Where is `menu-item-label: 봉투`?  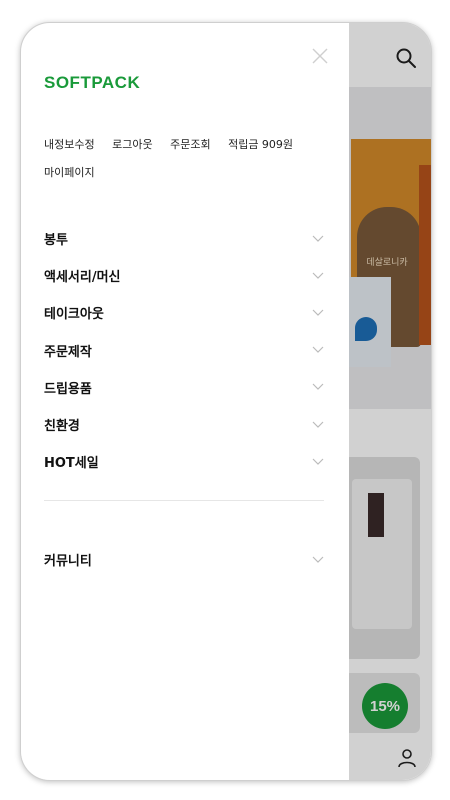 menu-item-label: 봉투 is located at coordinates (56, 241).